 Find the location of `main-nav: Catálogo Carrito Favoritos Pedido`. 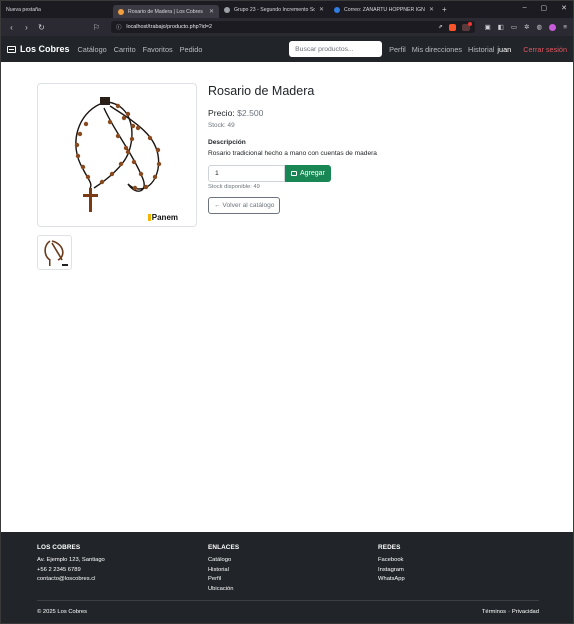

main-nav: Catálogo Carrito Favoritos Pedido is located at coordinates (140, 49).